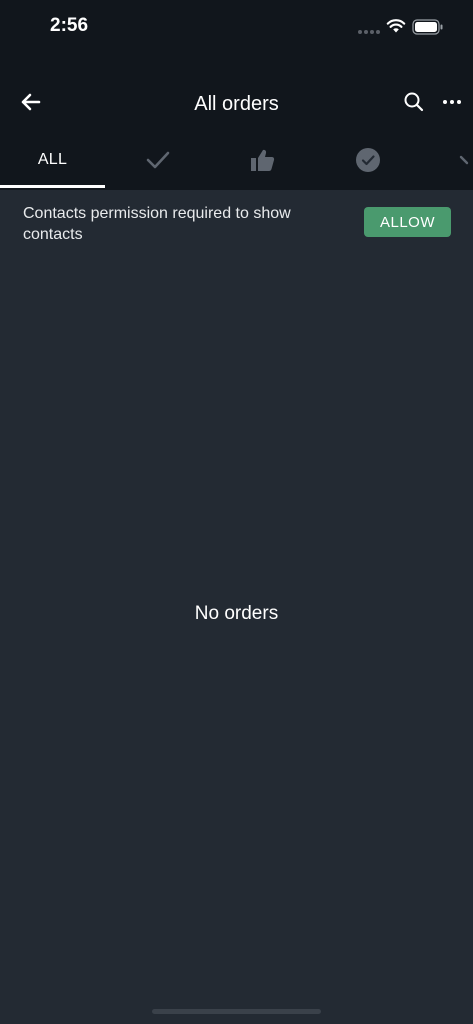 The image size is (473, 1024). I want to click on app-bar: All orders ALL, so click(236, 125).